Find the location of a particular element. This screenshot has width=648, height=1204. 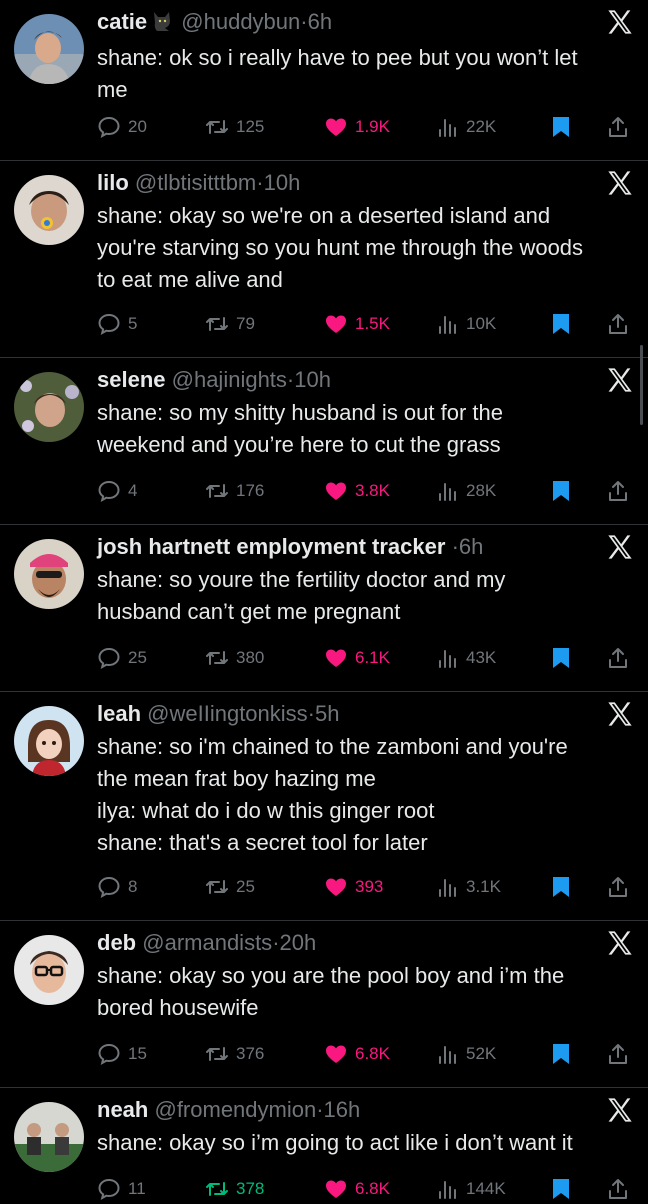

scrollbar is located at coordinates (641, 385).